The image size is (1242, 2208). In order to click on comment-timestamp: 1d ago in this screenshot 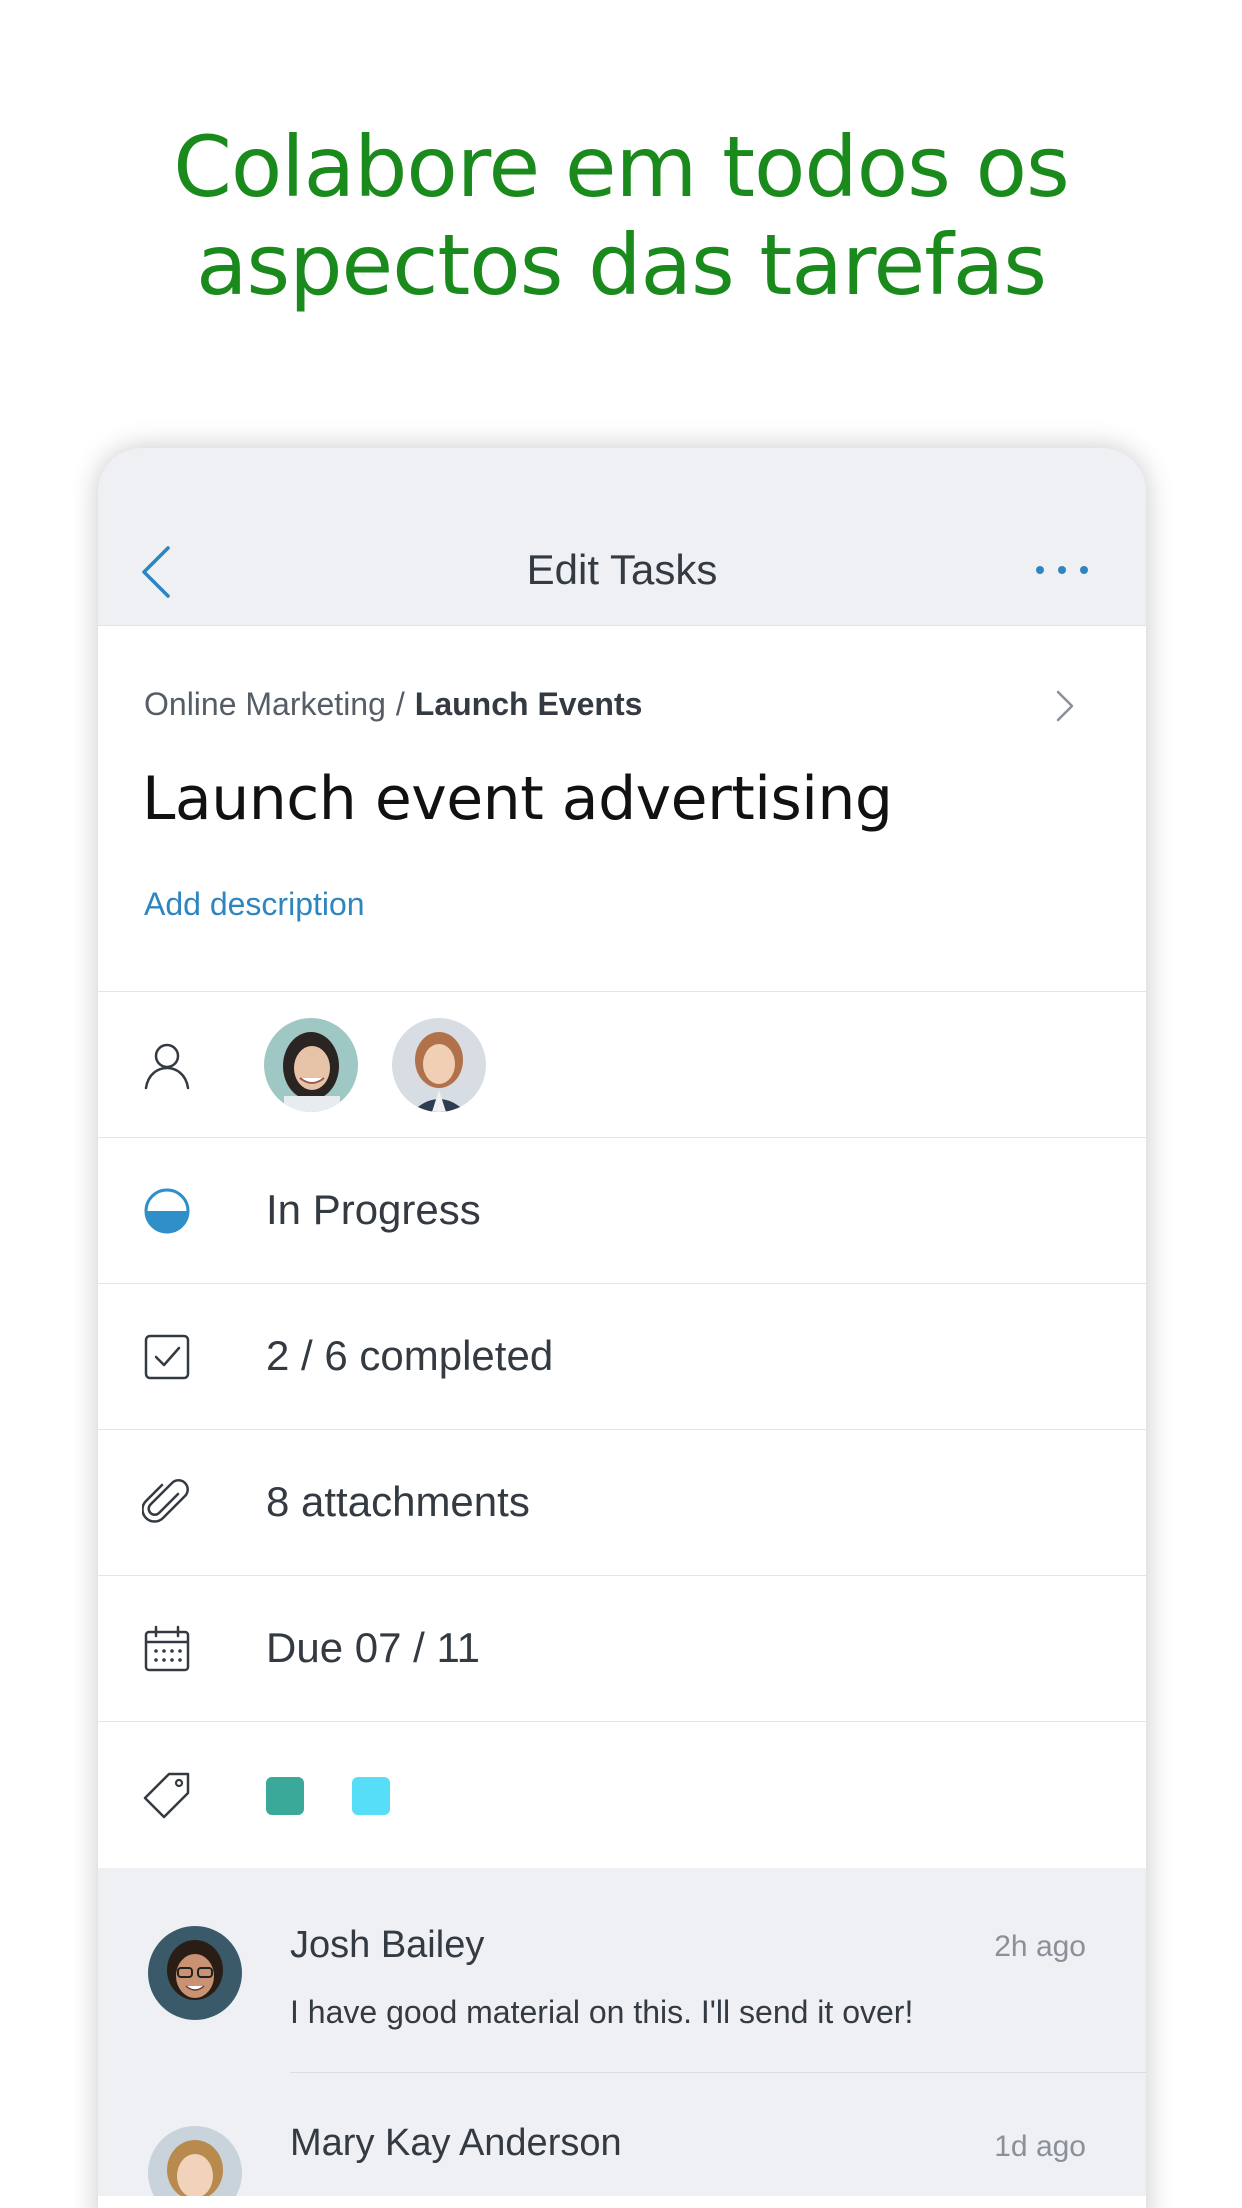, I will do `click(1040, 2146)`.